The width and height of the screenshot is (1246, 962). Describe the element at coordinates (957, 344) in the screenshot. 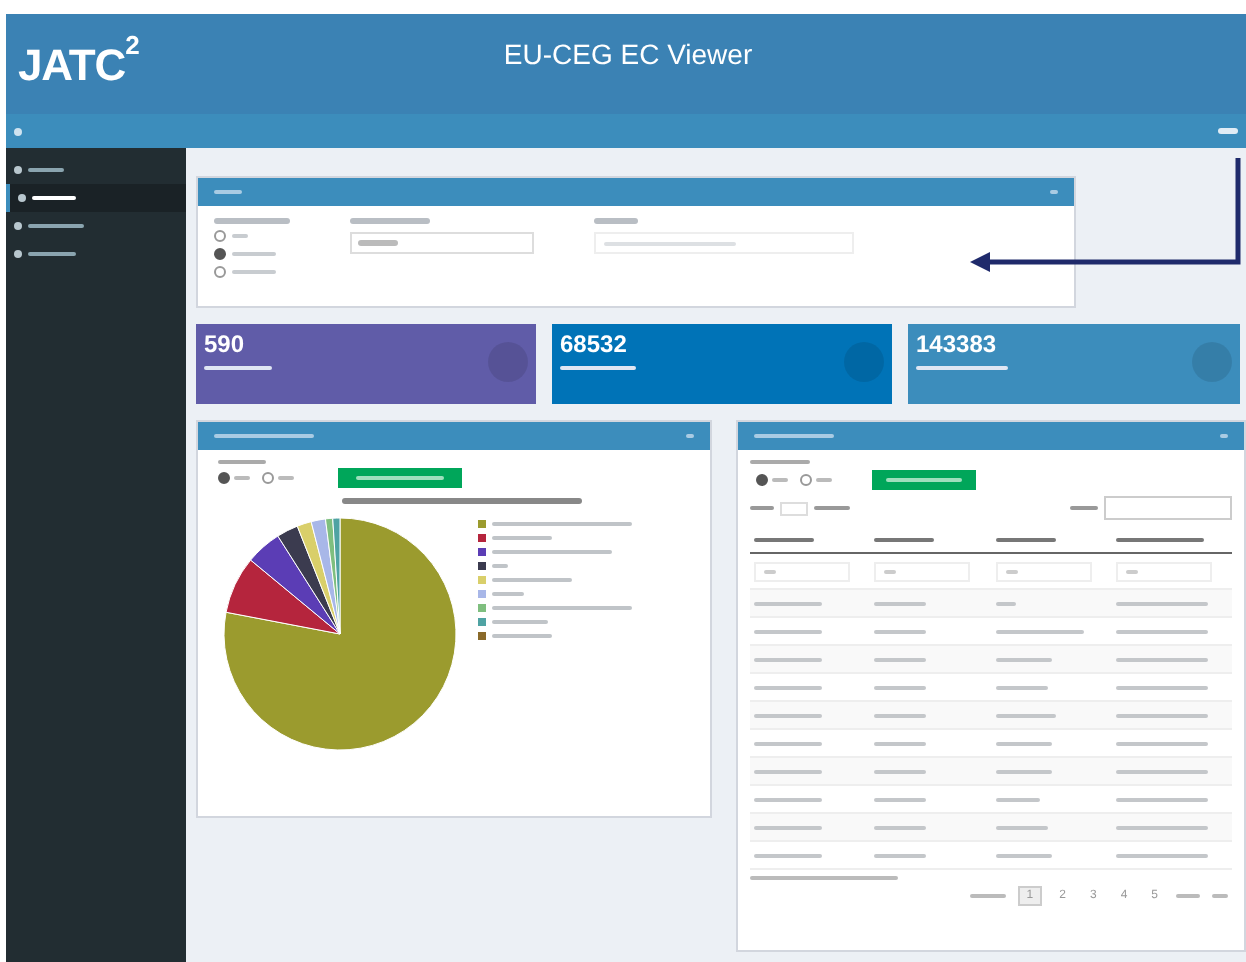

I see `stat-value: 143383` at that location.